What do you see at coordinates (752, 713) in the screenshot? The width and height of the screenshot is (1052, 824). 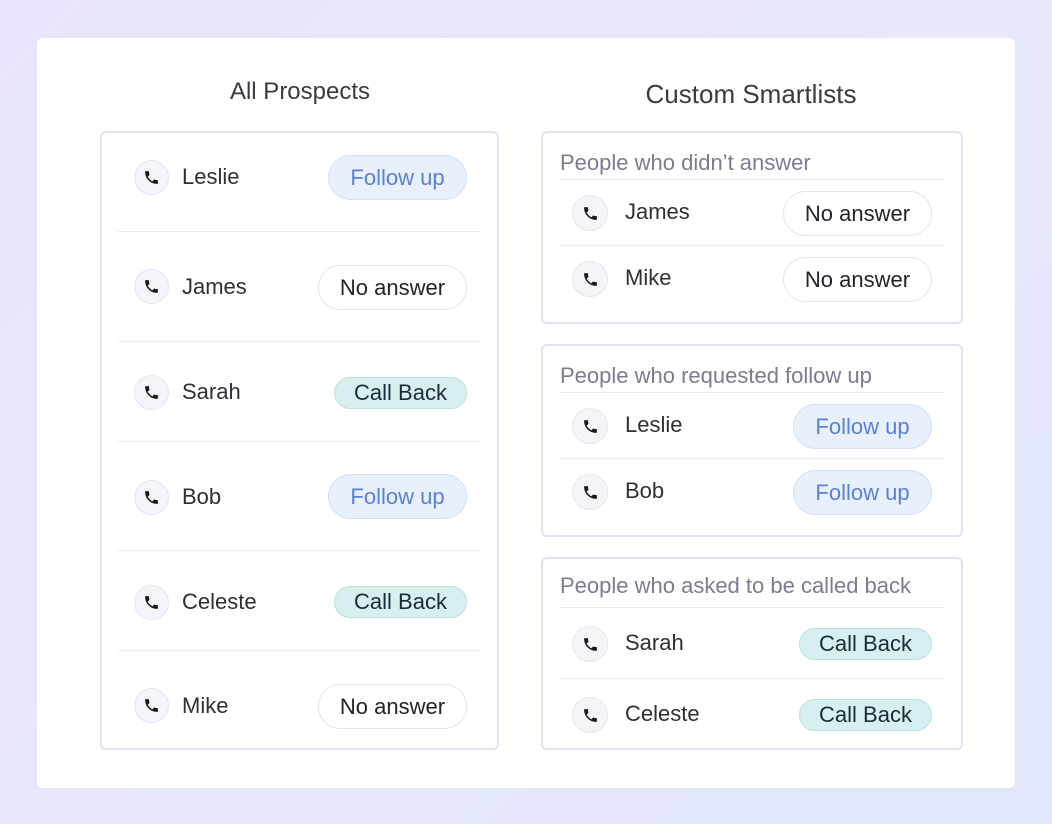 I see `smartlist-row: Celeste Call Back` at bounding box center [752, 713].